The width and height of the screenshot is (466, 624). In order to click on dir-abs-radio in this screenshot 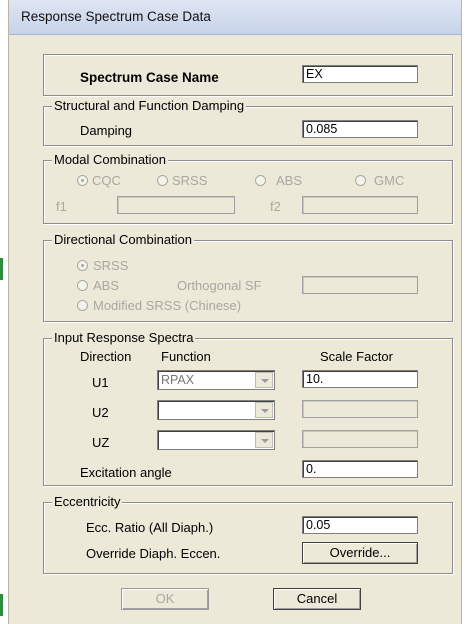, I will do `click(82, 285)`.